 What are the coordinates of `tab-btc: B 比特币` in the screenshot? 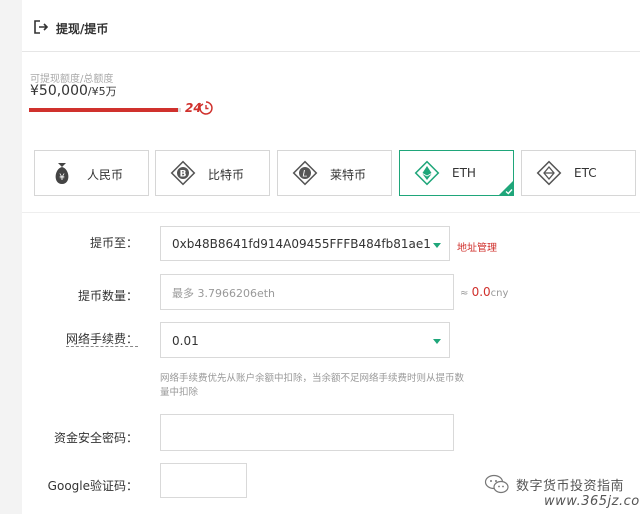 It's located at (212, 173).